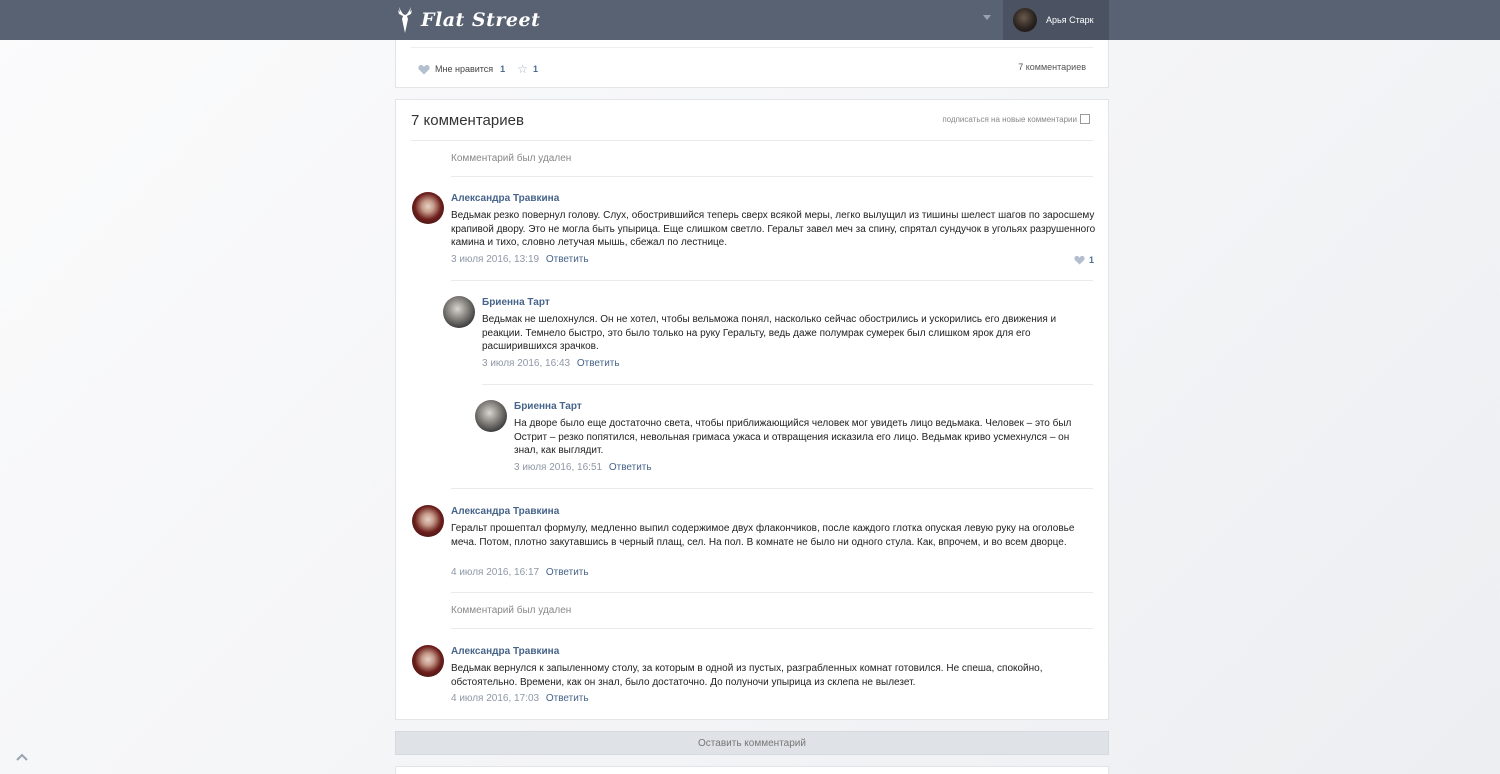 The height and width of the screenshot is (774, 1500). What do you see at coordinates (1052, 67) in the screenshot?
I see `comments-count-link: 7 комментариев` at bounding box center [1052, 67].